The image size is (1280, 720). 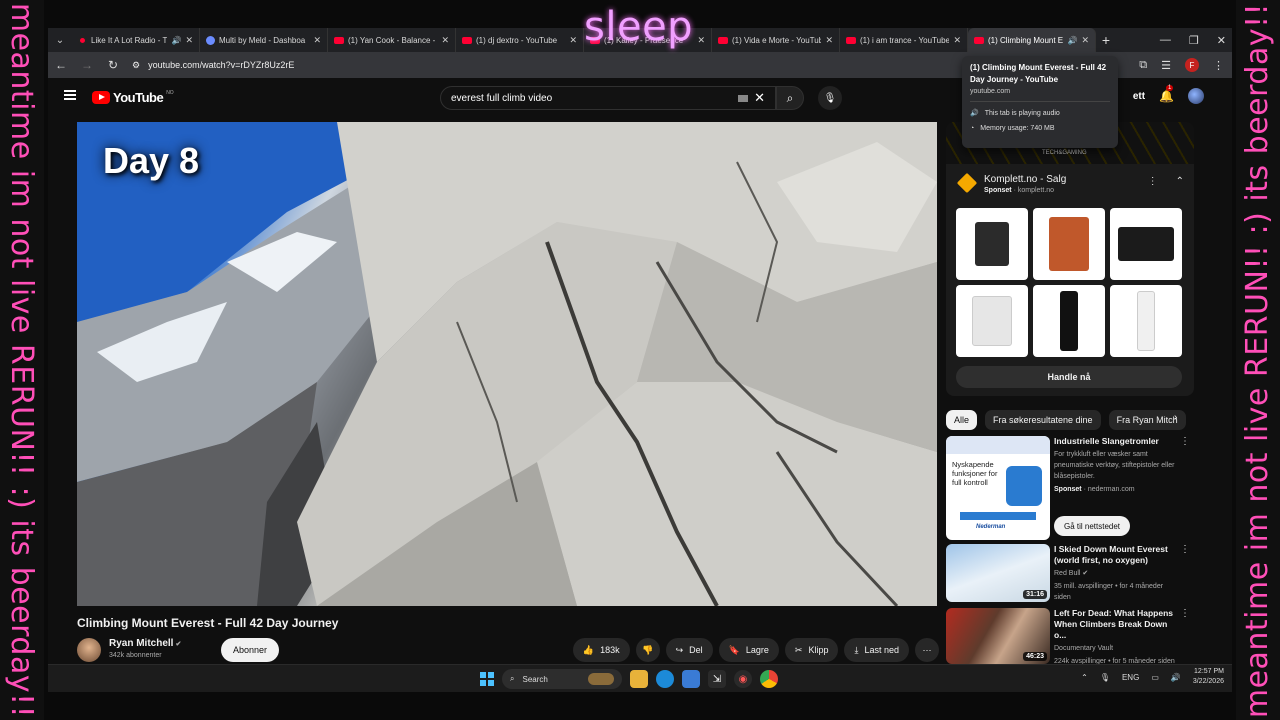 What do you see at coordinates (998, 573) in the screenshot?
I see `thumbnail: 31:16` at bounding box center [998, 573].